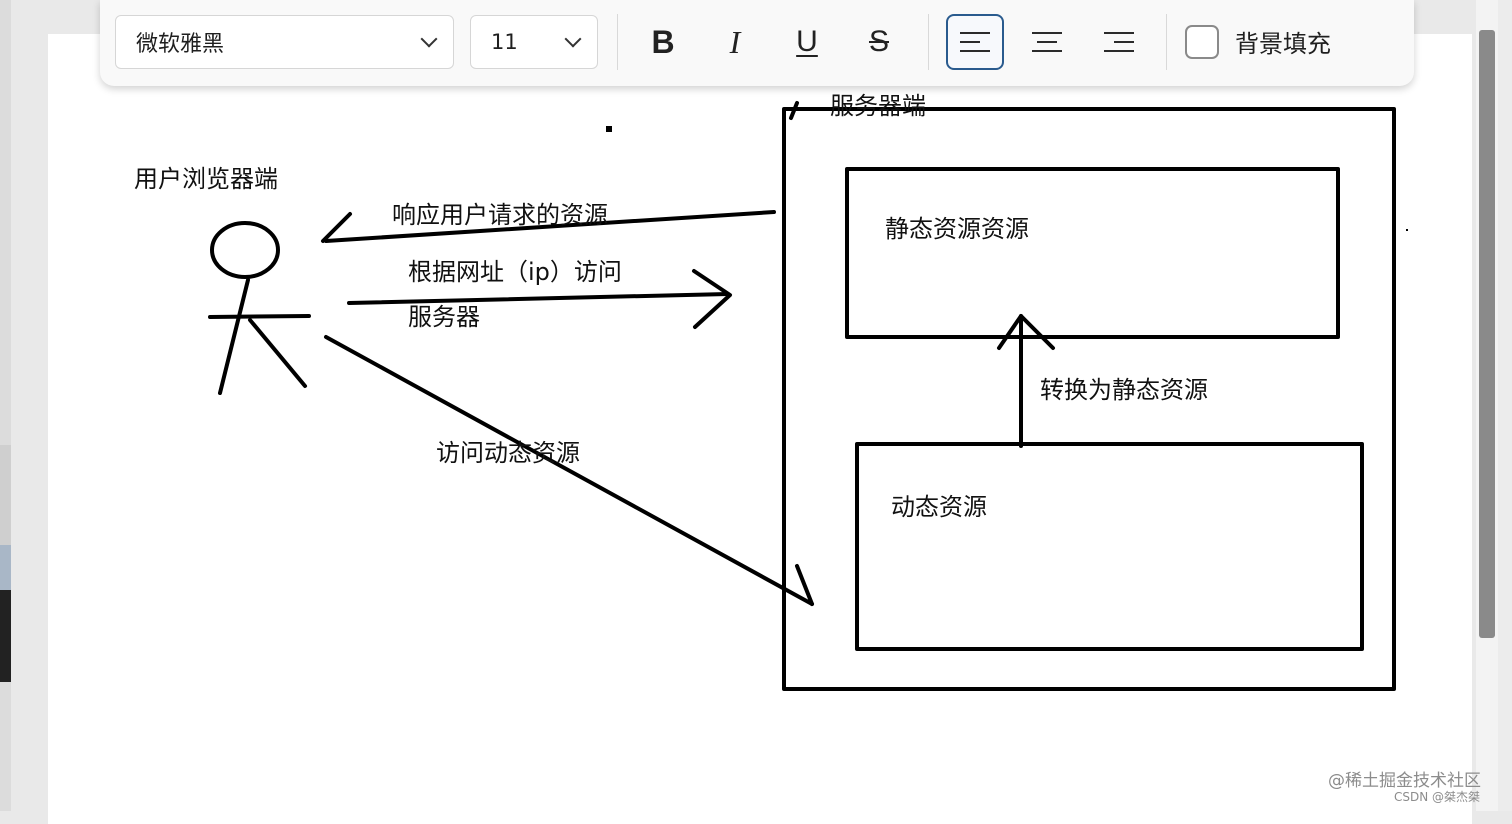 The height and width of the screenshot is (824, 1512). I want to click on response-arrowhead, so click(336, 227).